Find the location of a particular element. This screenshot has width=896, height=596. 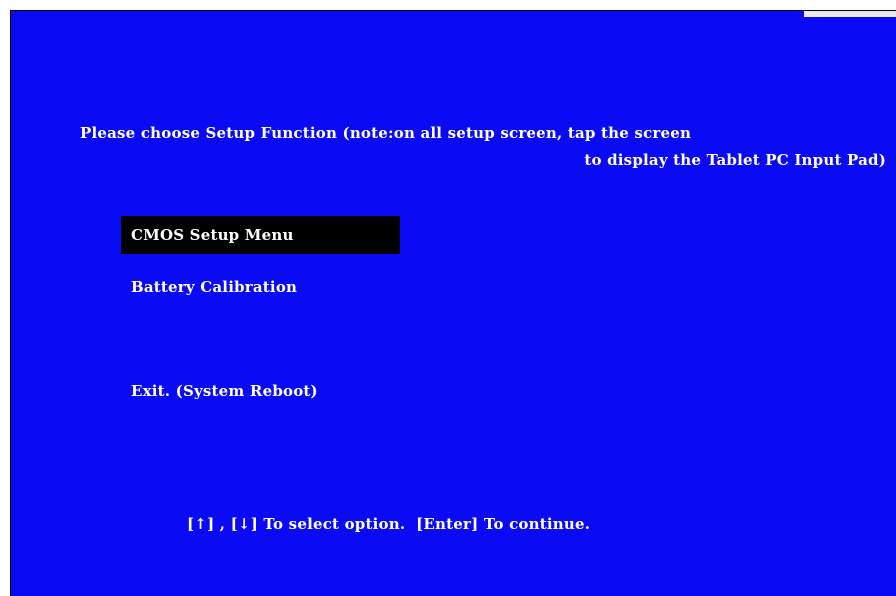

menu-item-cmos-setup: CMOS Setup Menu is located at coordinates (260, 235).